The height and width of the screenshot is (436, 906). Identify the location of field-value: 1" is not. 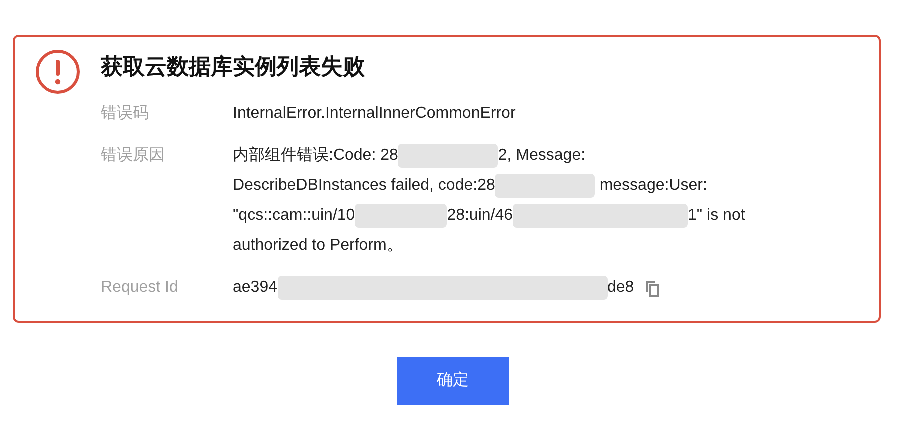
(717, 216).